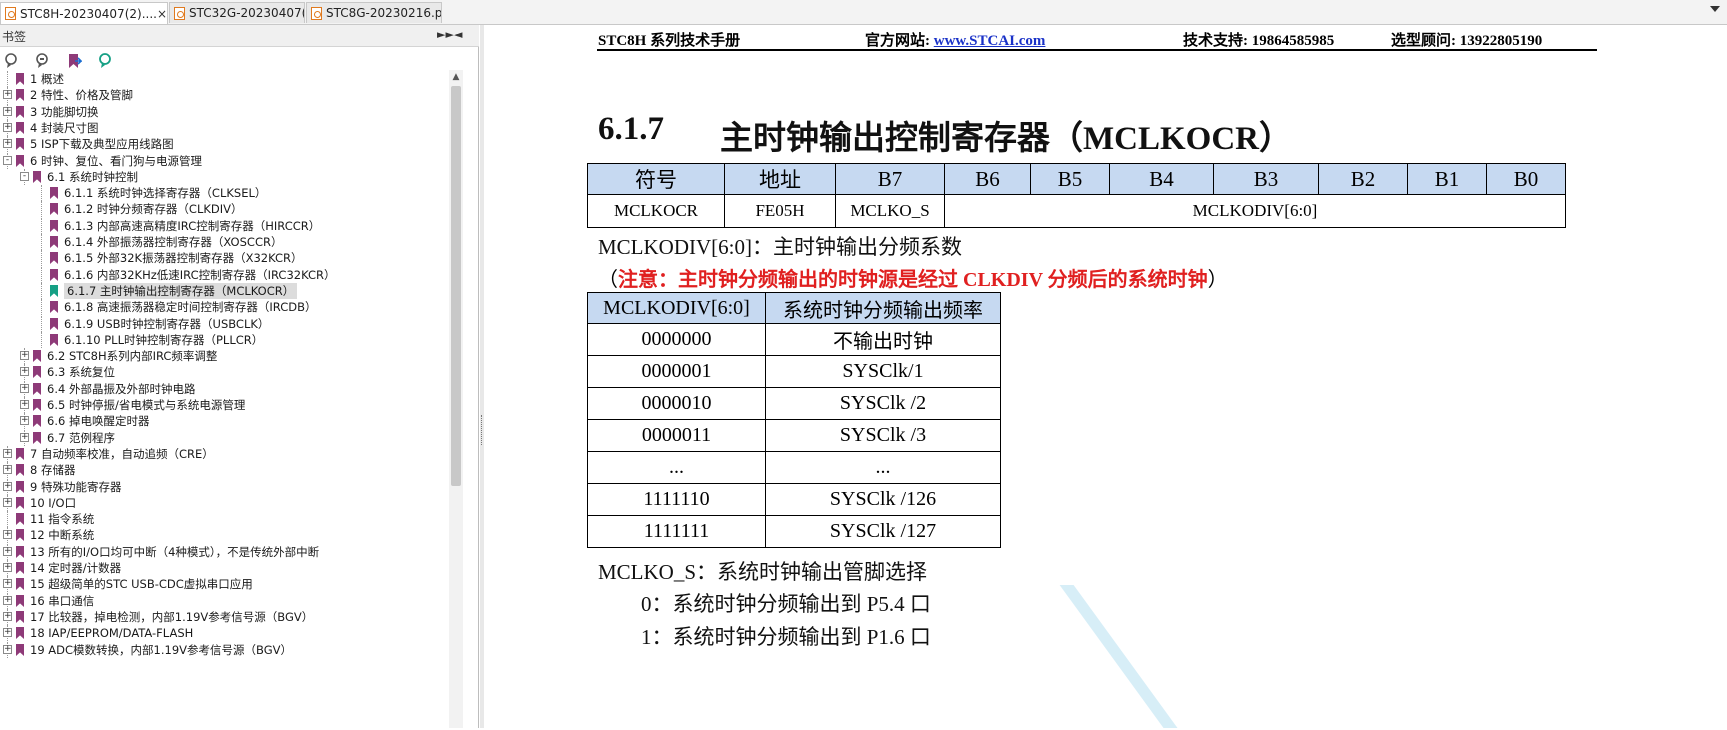  What do you see at coordinates (53, 503) in the screenshot?
I see `bookmark-label: 10 I/O口` at bounding box center [53, 503].